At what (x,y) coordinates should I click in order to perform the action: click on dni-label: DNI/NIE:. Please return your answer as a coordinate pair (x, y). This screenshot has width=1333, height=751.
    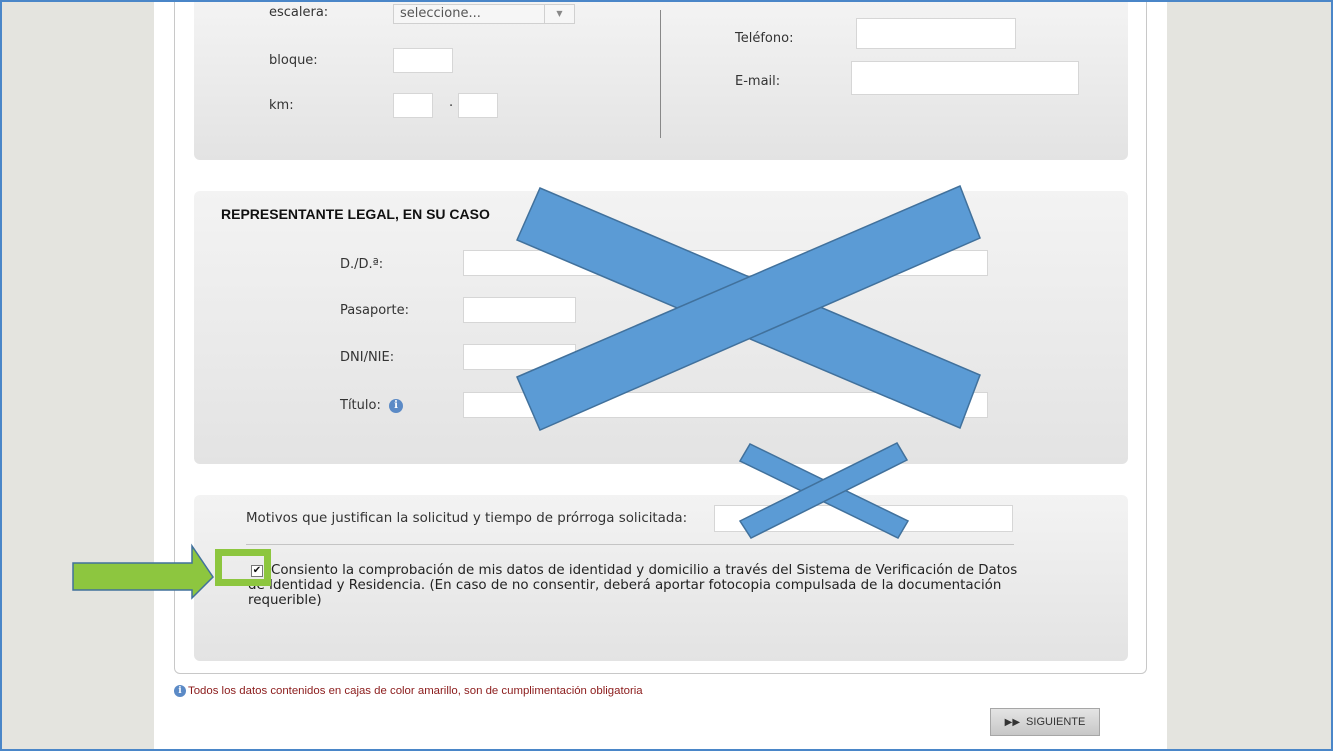
    Looking at the image, I should click on (367, 357).